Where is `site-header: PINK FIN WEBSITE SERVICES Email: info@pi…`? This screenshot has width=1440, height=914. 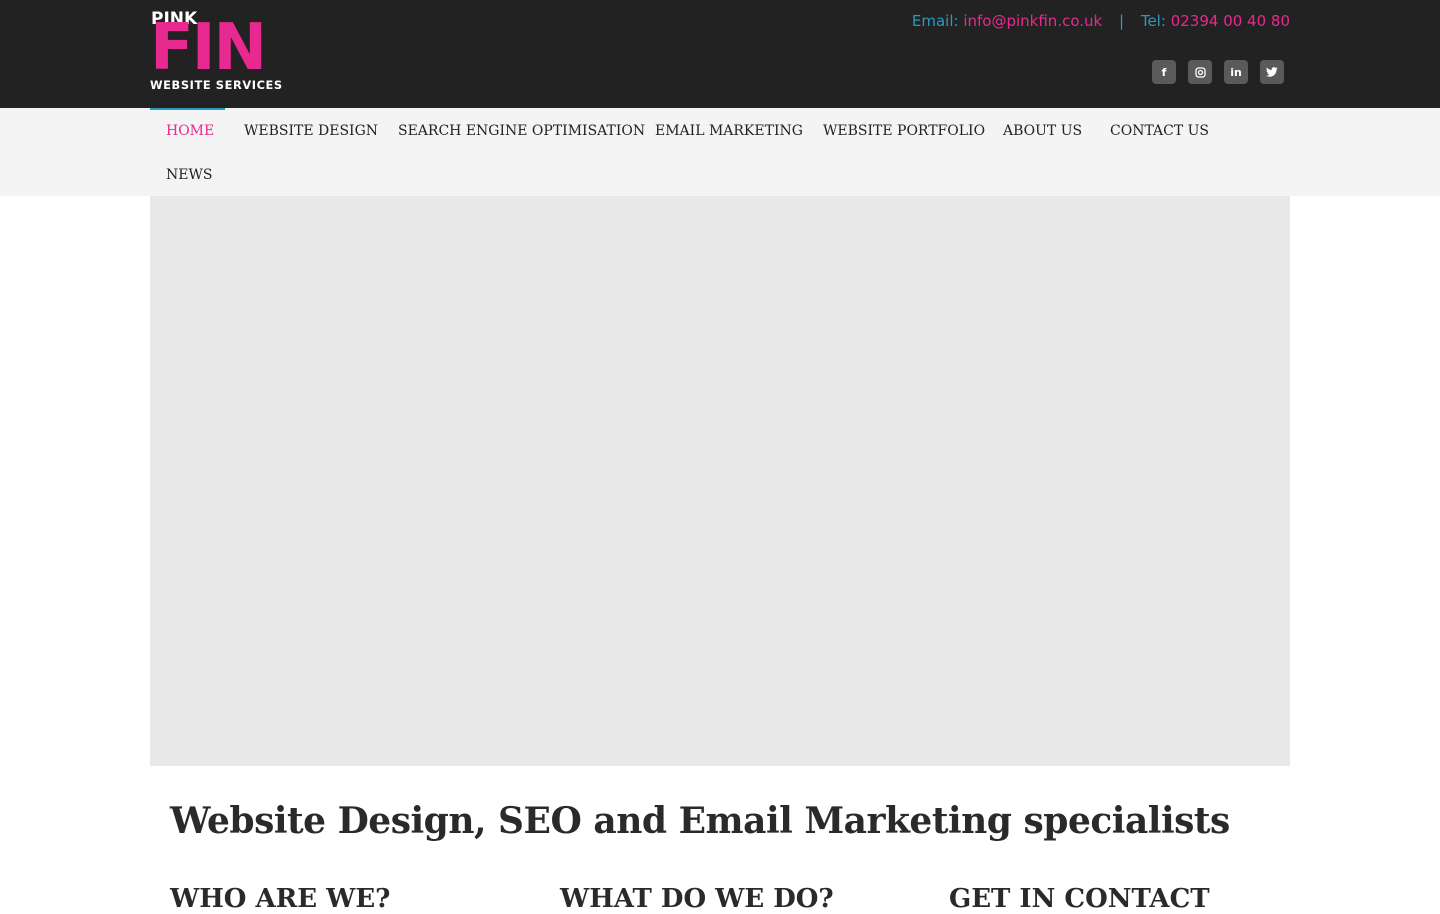
site-header: PINK FIN WEBSITE SERVICES Email: info@pi… is located at coordinates (720, 54).